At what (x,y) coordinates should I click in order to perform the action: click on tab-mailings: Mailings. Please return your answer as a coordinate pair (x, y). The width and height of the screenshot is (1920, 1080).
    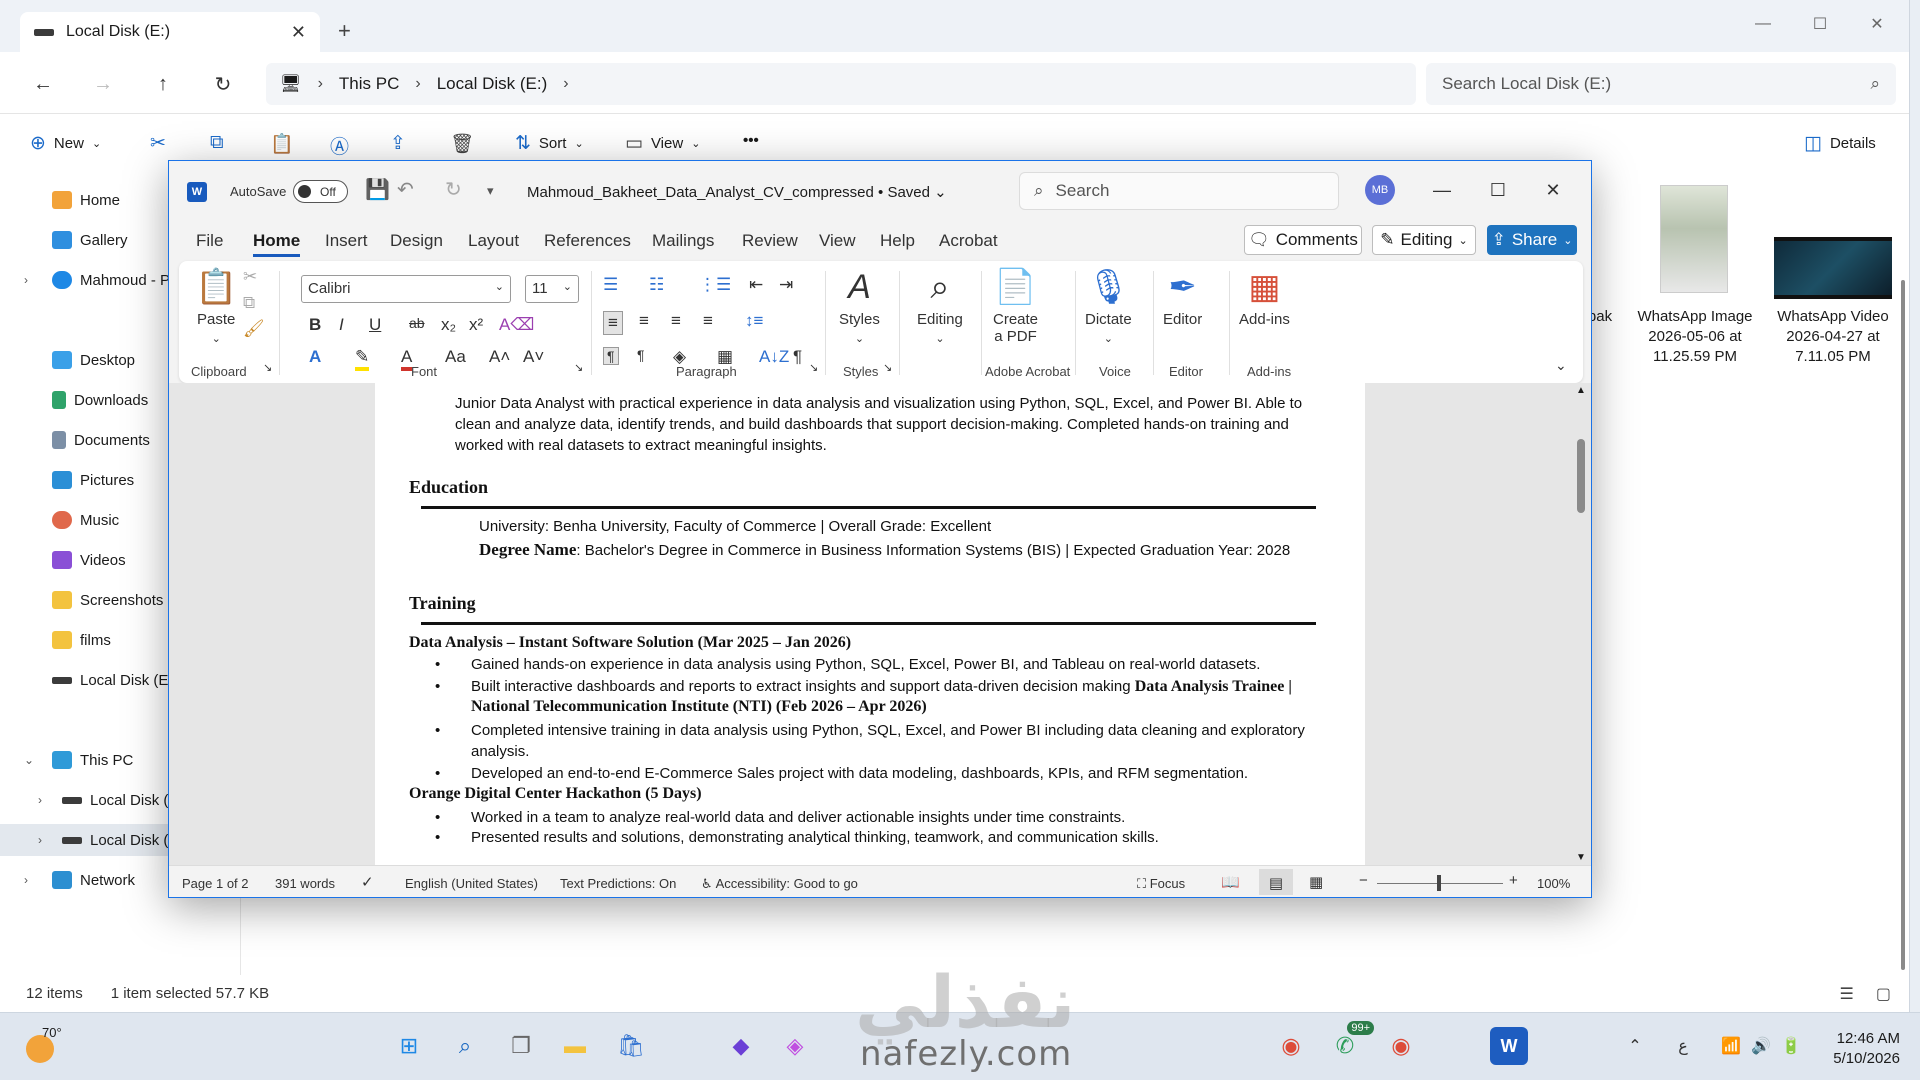
    Looking at the image, I should click on (683, 241).